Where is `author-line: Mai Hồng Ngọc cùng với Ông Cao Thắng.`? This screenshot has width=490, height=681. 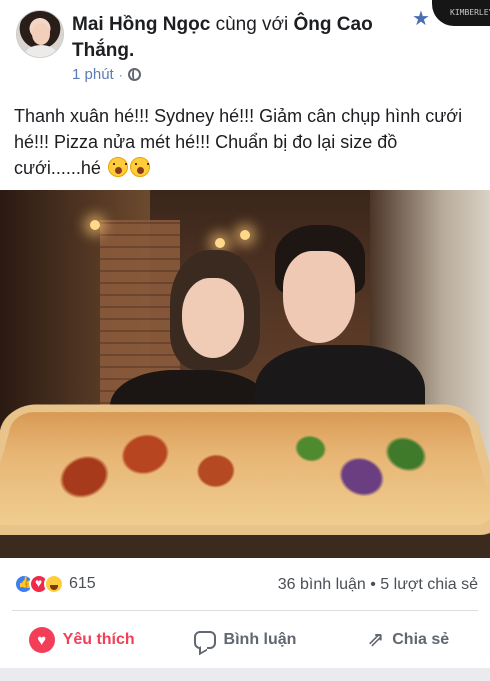
author-line: Mai Hồng Ngọc cùng với Ông Cao Thắng. is located at coordinates (237, 38).